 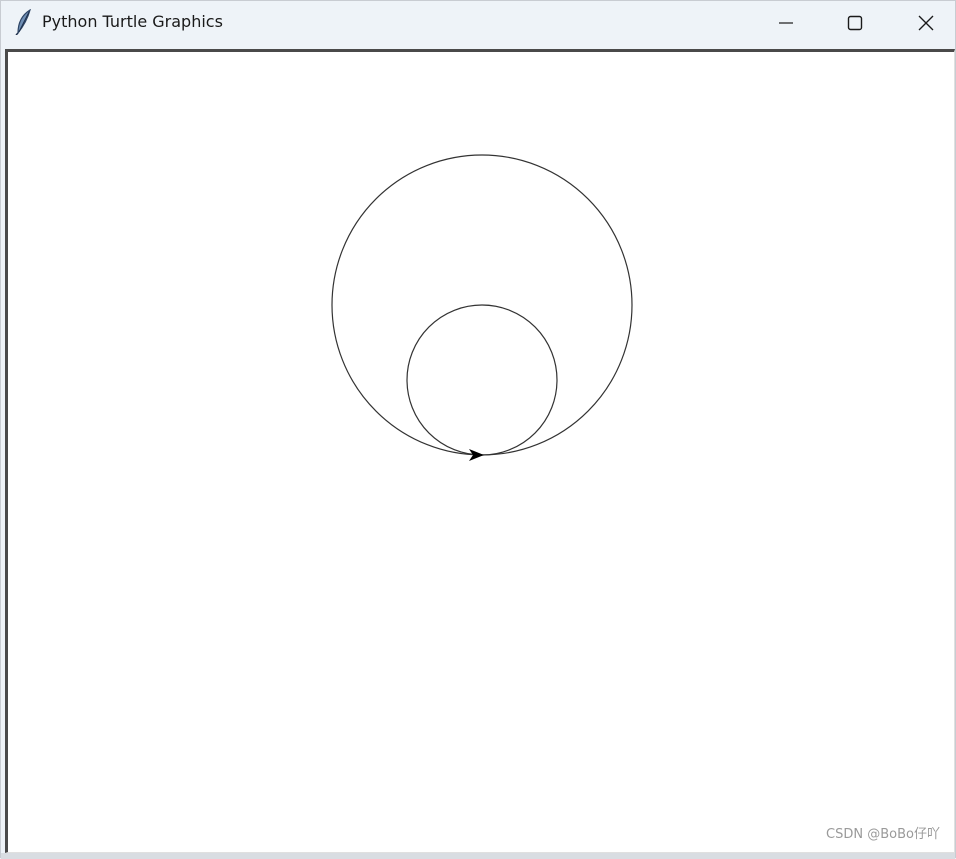 I want to click on watermark: CSDN @BoBo仔吖, so click(x=883, y=834).